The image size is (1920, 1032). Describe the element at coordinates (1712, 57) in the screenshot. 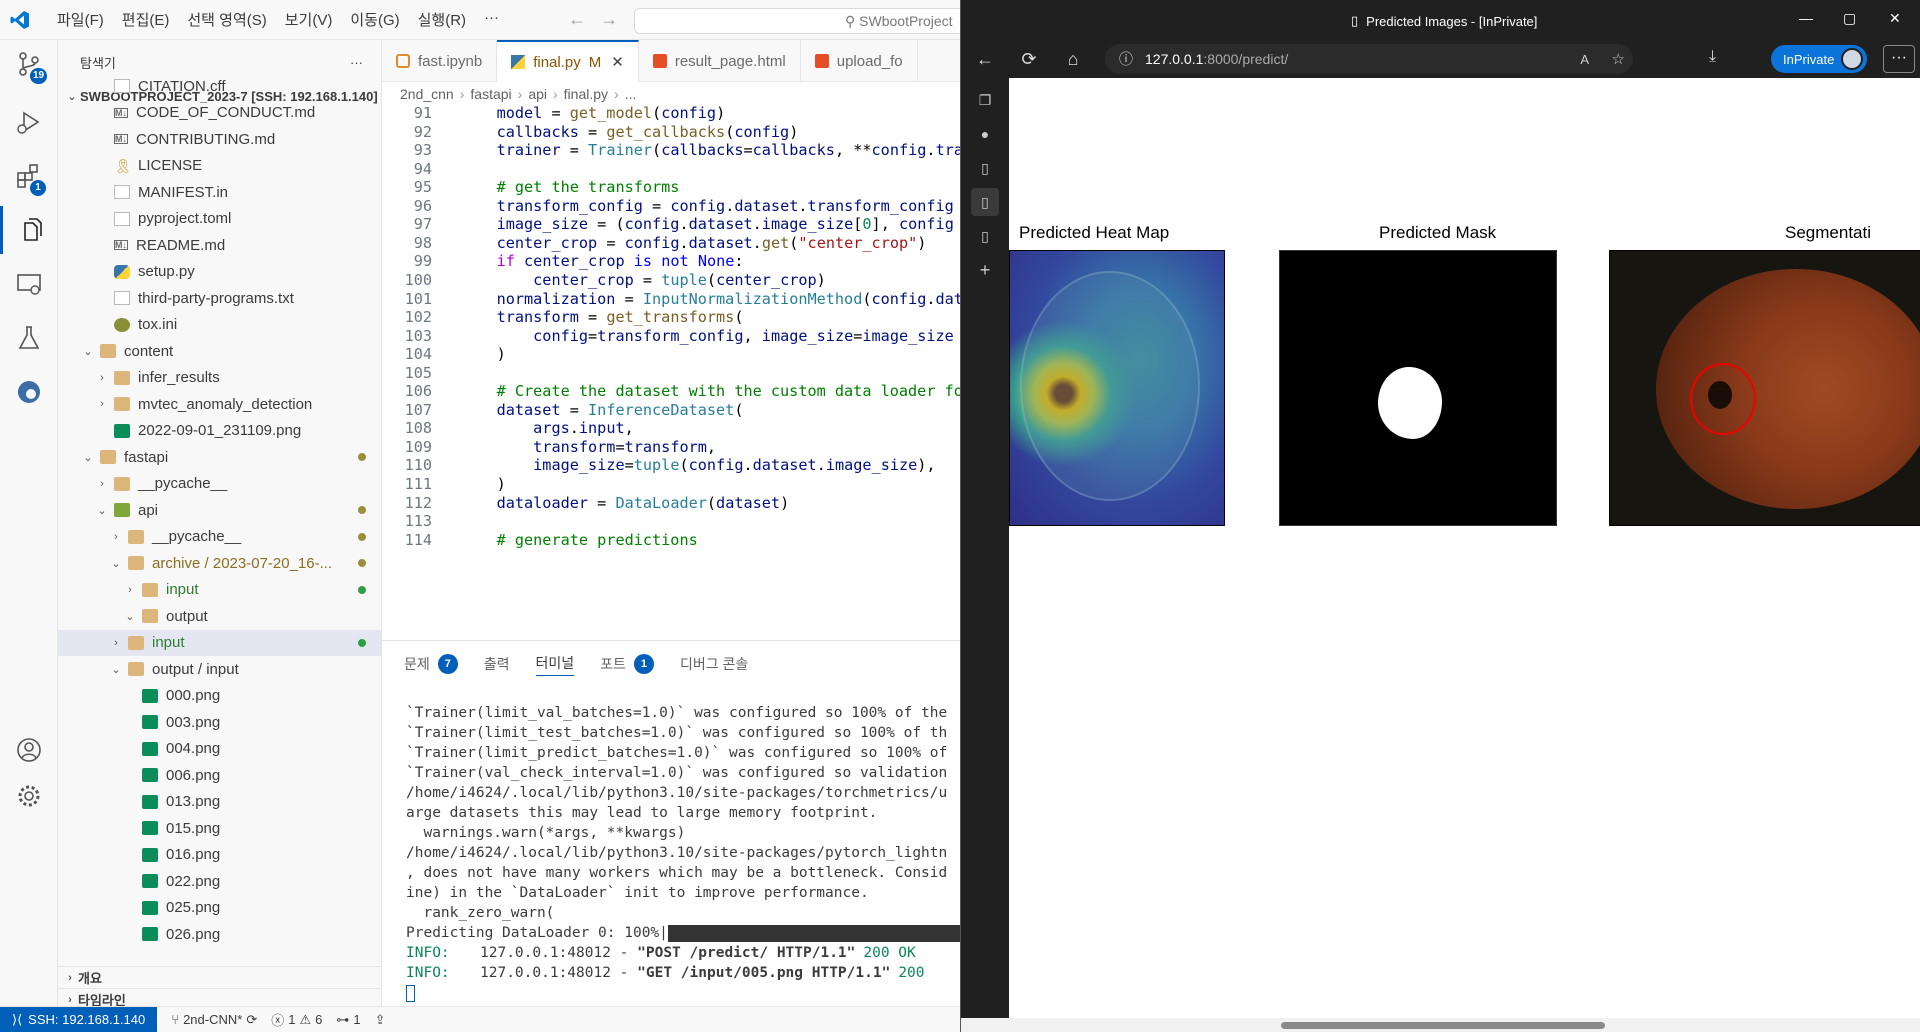

I see `download-icon: ⤓` at that location.